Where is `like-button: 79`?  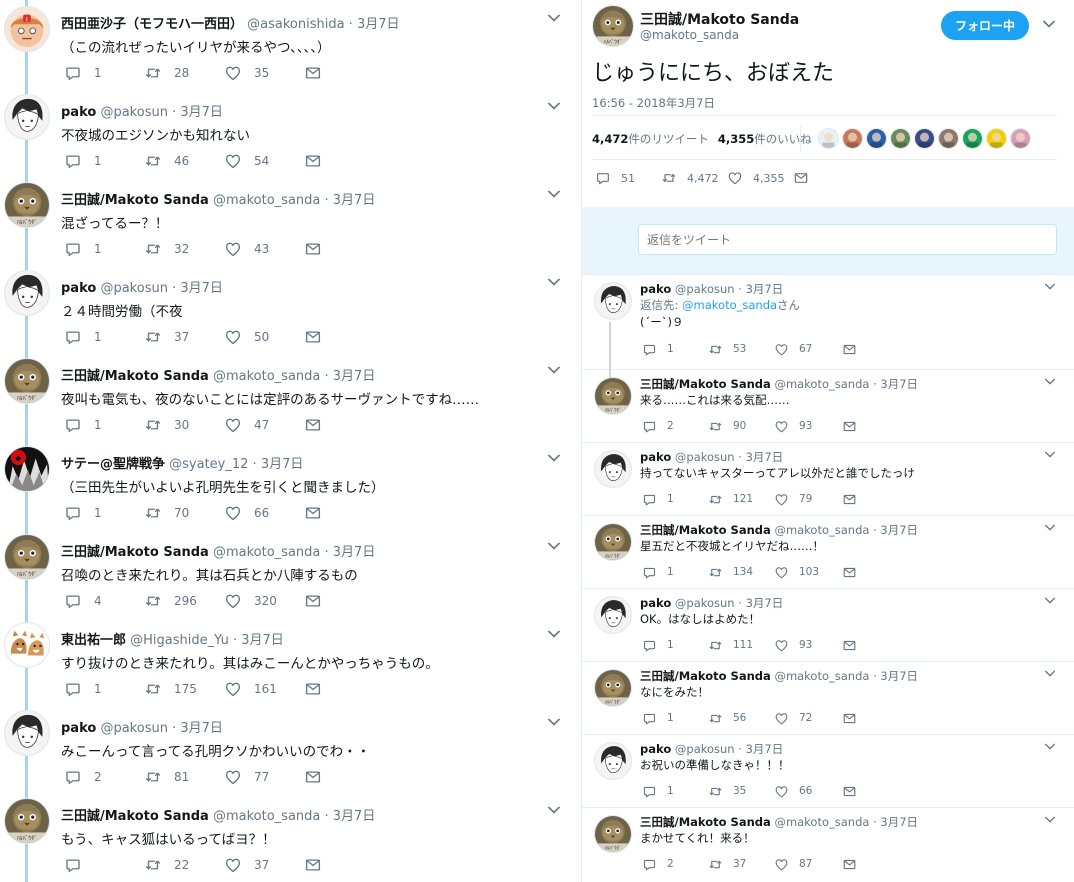 like-button: 79 is located at coordinates (793, 499).